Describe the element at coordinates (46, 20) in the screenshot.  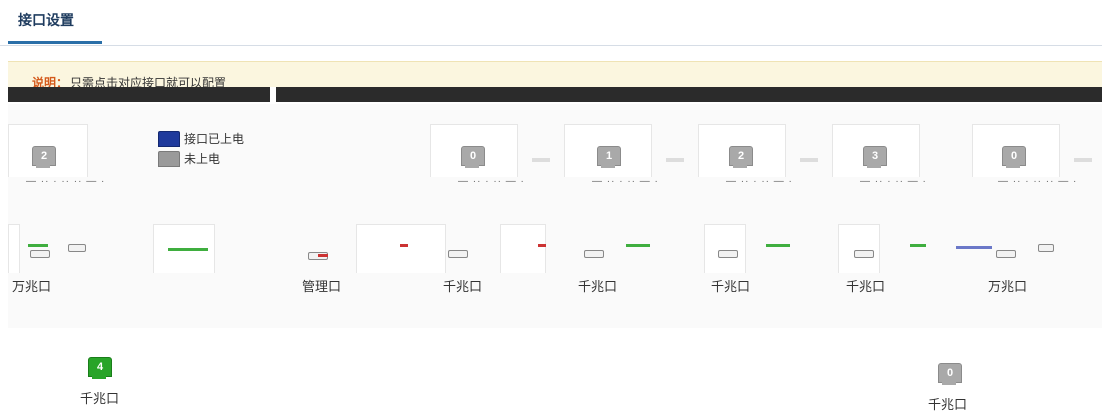
I see `tab-interface-settings: 接口设置` at that location.